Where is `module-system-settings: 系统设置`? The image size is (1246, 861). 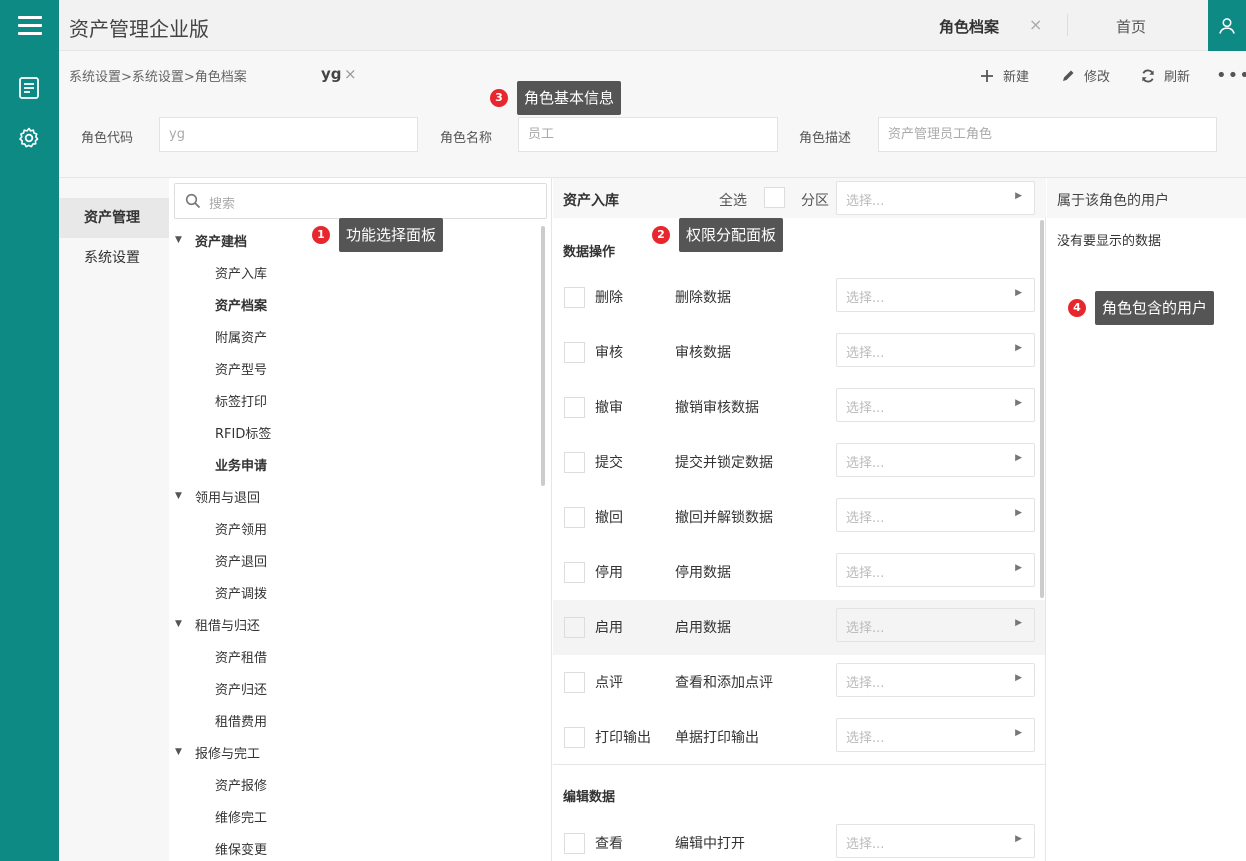
module-system-settings: 系统设置 is located at coordinates (114, 258).